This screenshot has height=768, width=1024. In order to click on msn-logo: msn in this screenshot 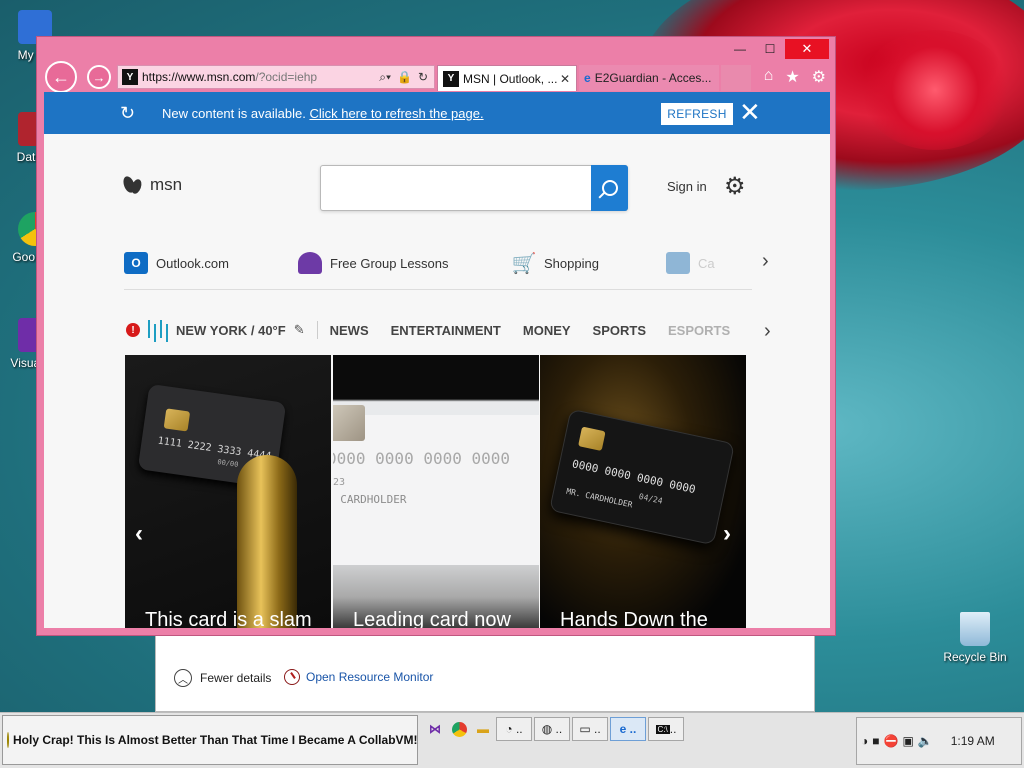, I will do `click(152, 185)`.